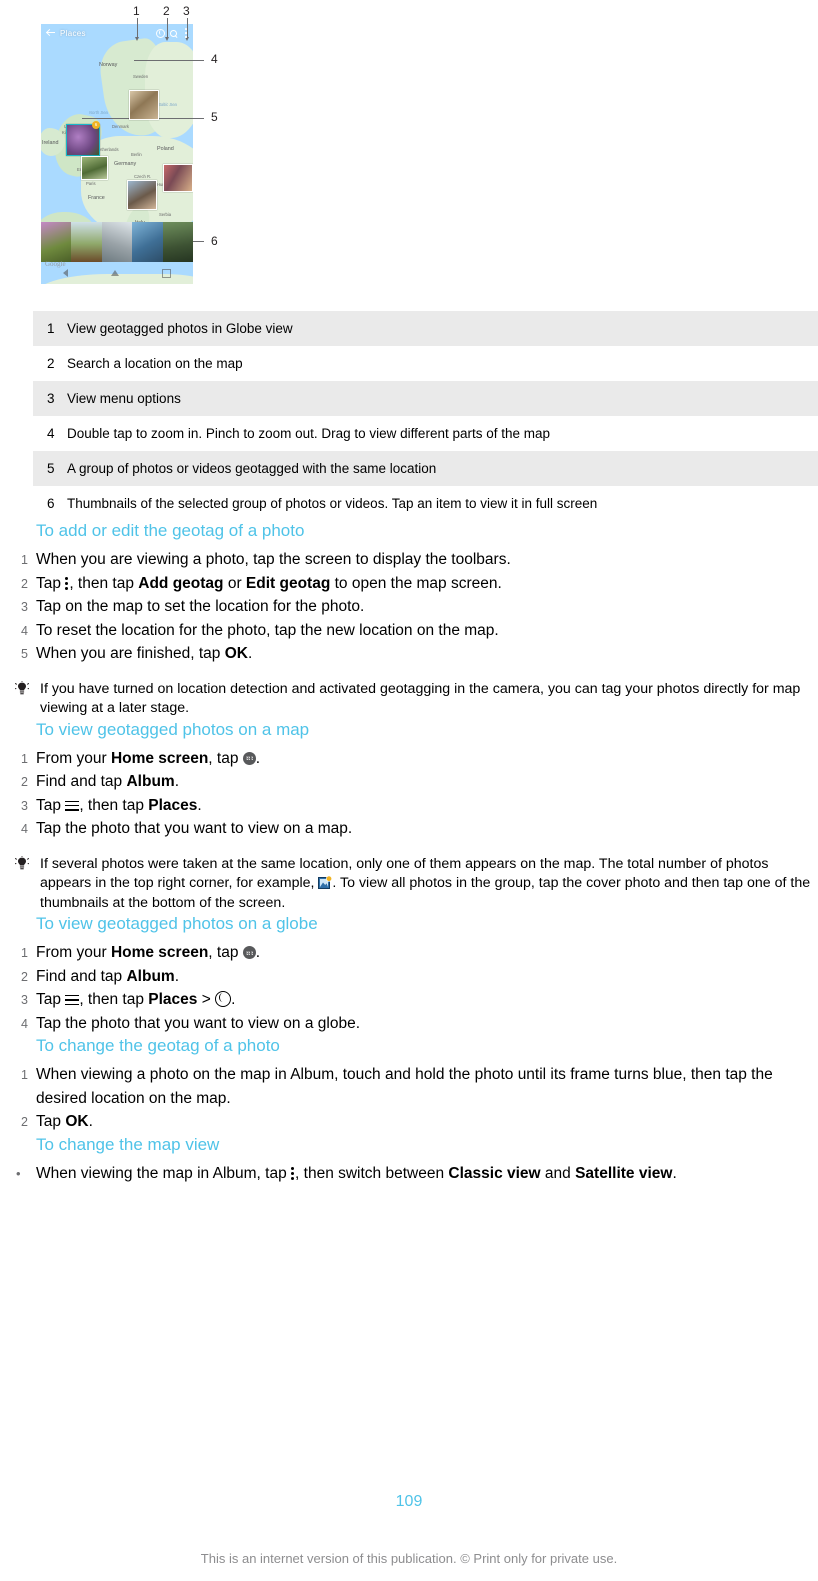 This screenshot has height=1581, width=818. I want to click on step-item: Tap OK., so click(409, 1122).